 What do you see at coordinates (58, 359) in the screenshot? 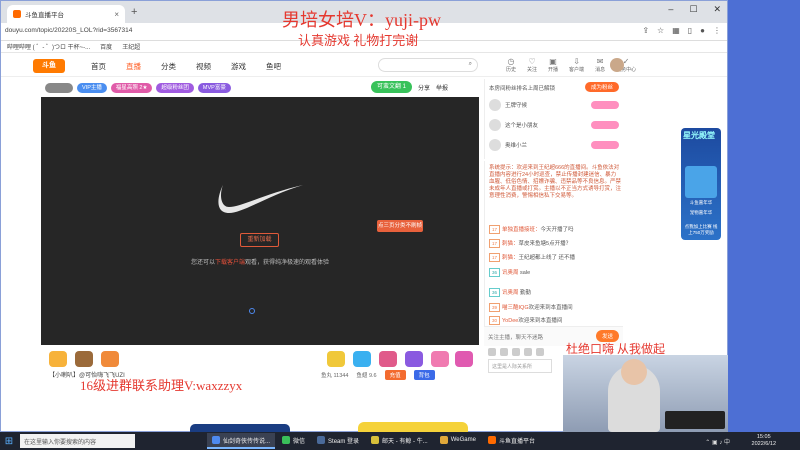
I see `gift-0-icon` at bounding box center [58, 359].